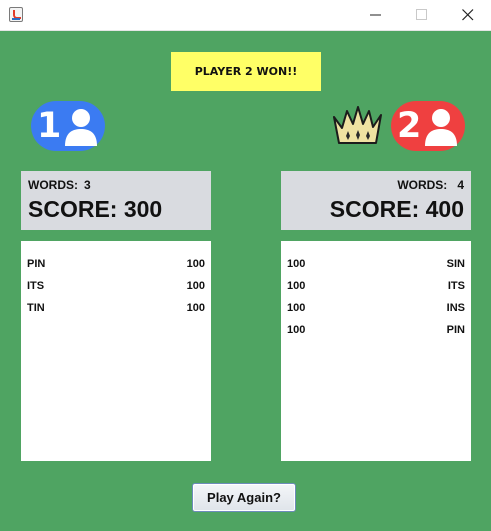 The image size is (491, 531). Describe the element at coordinates (455, 308) in the screenshot. I see `word: INS` at that location.